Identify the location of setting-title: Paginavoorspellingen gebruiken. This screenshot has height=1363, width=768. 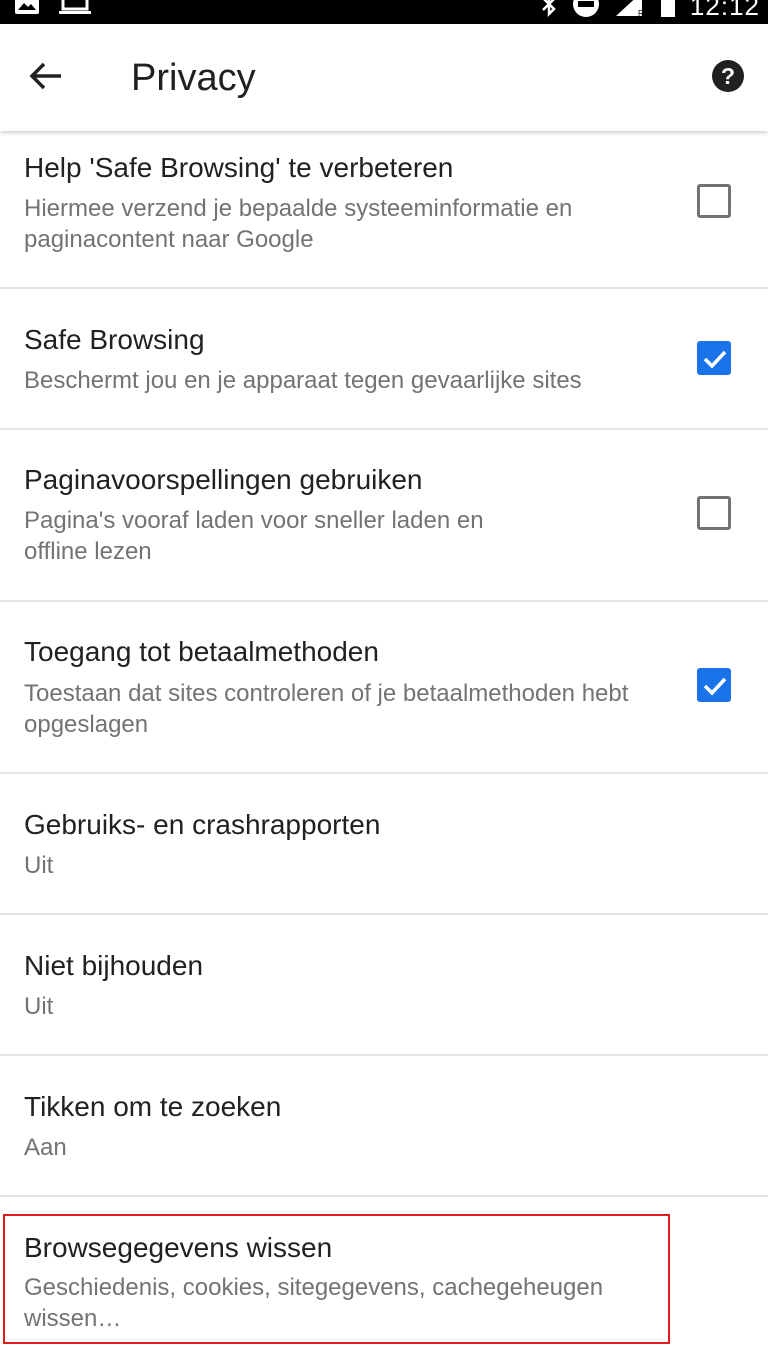
(223, 479).